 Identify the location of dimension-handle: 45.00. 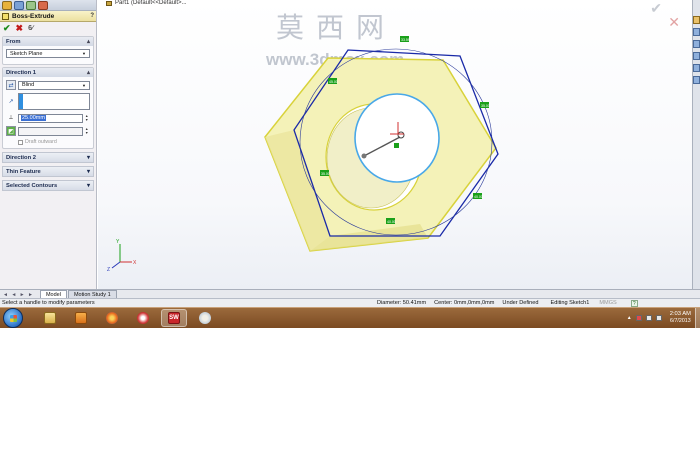
(333, 81).